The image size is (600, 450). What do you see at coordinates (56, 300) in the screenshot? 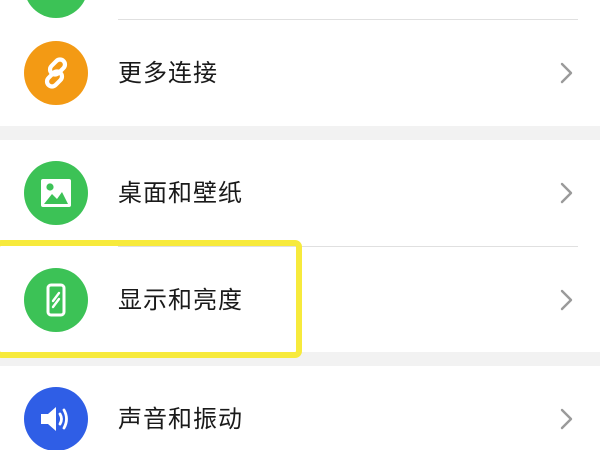
I see `phone-display-icon` at bounding box center [56, 300].